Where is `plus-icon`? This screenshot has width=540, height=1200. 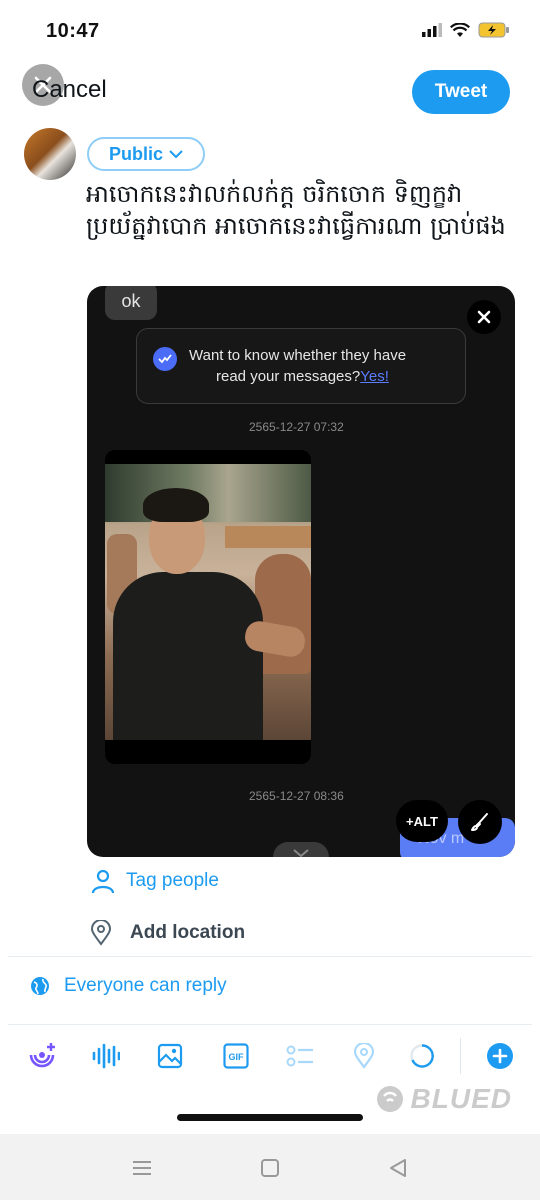
plus-icon is located at coordinates (500, 1056).